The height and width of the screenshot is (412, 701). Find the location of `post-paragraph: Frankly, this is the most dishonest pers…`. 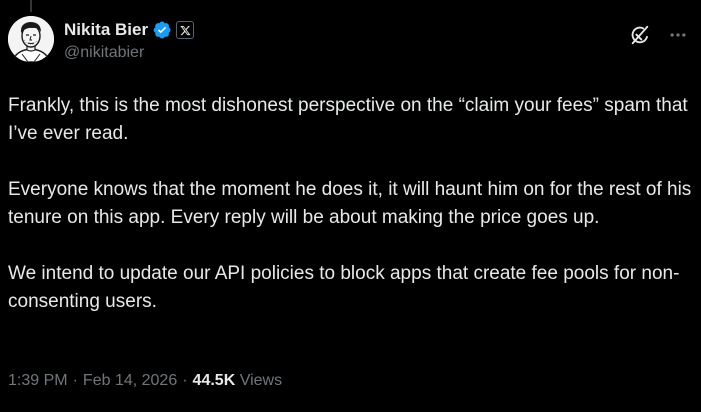

post-paragraph: Frankly, this is the most dishonest pers… is located at coordinates (348, 119).